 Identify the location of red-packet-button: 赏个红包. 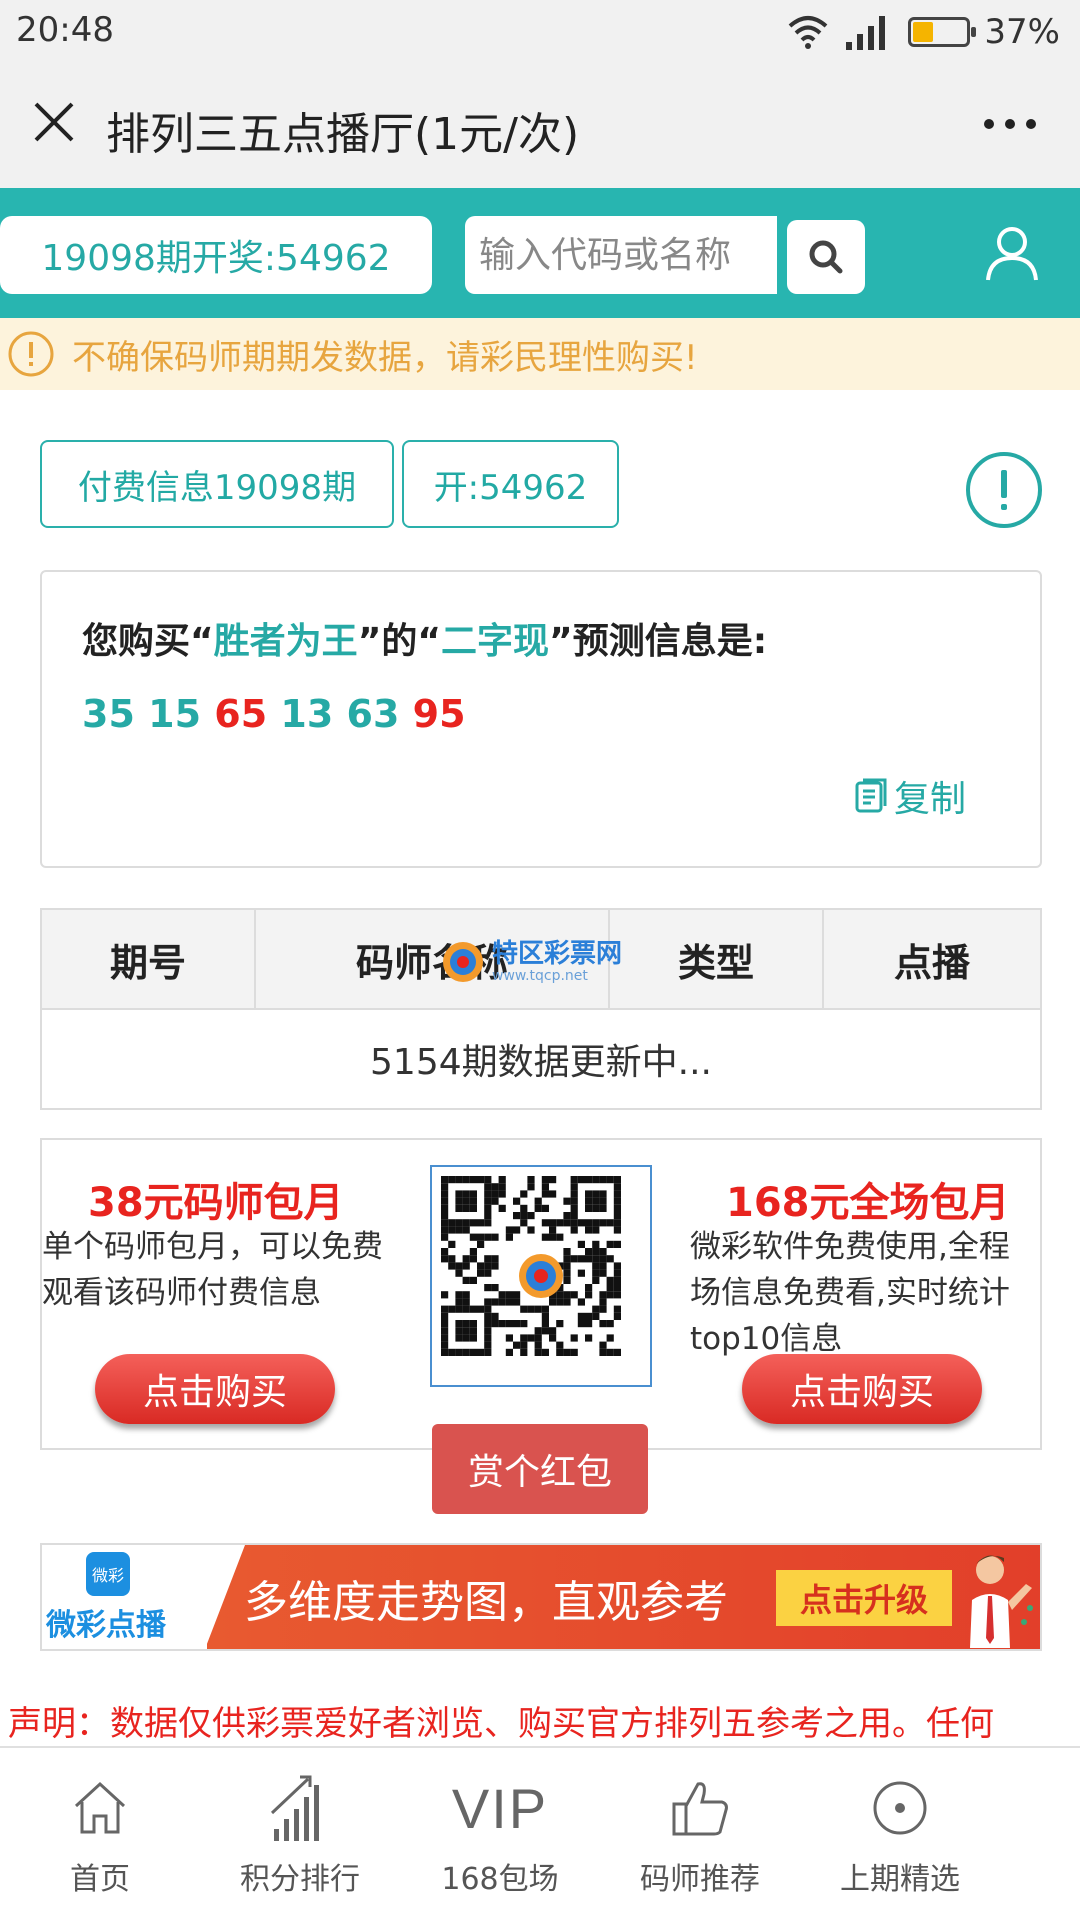
(540, 1469).